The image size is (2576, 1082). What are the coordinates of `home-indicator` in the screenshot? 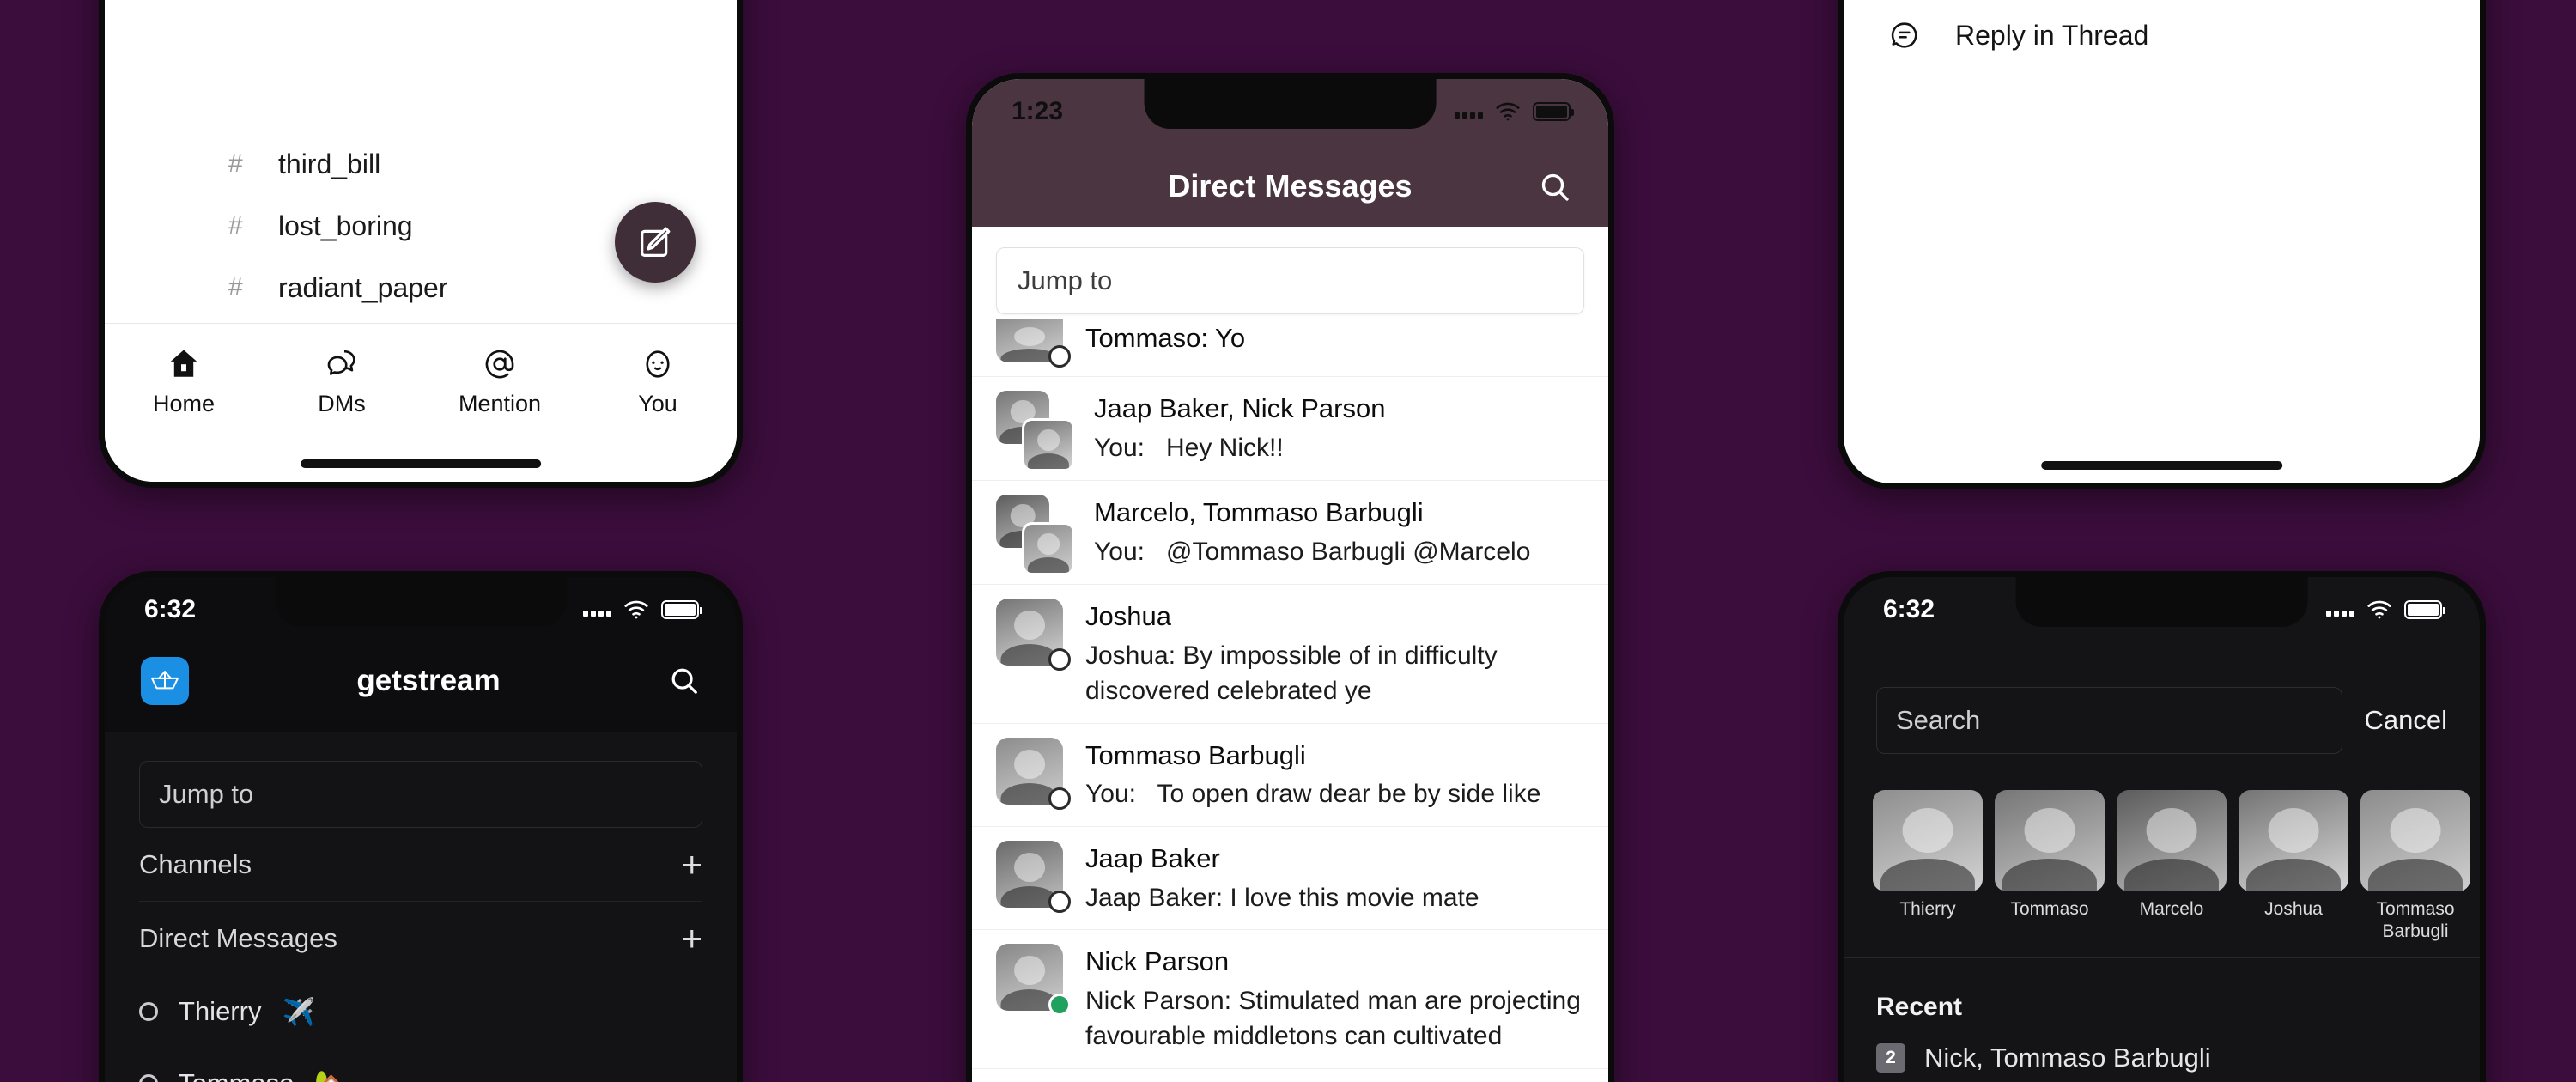 It's located at (421, 463).